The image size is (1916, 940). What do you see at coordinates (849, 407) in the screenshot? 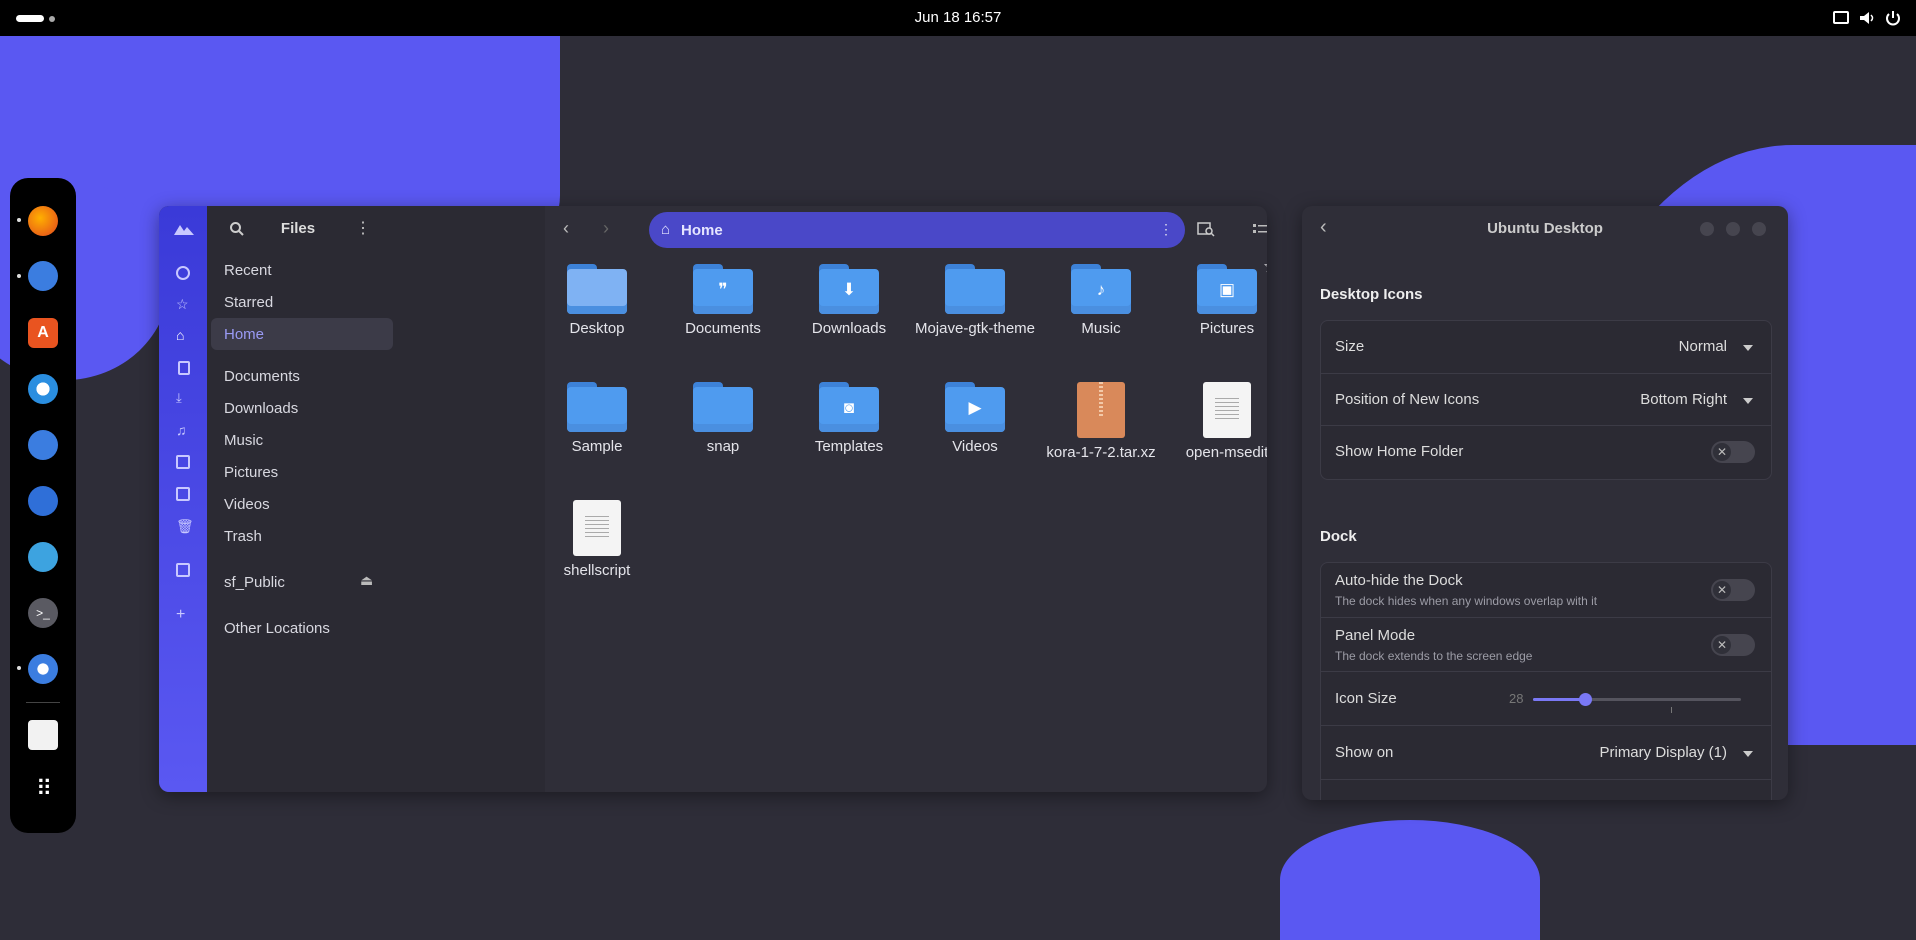
I see `folder-icon: ◙` at bounding box center [849, 407].